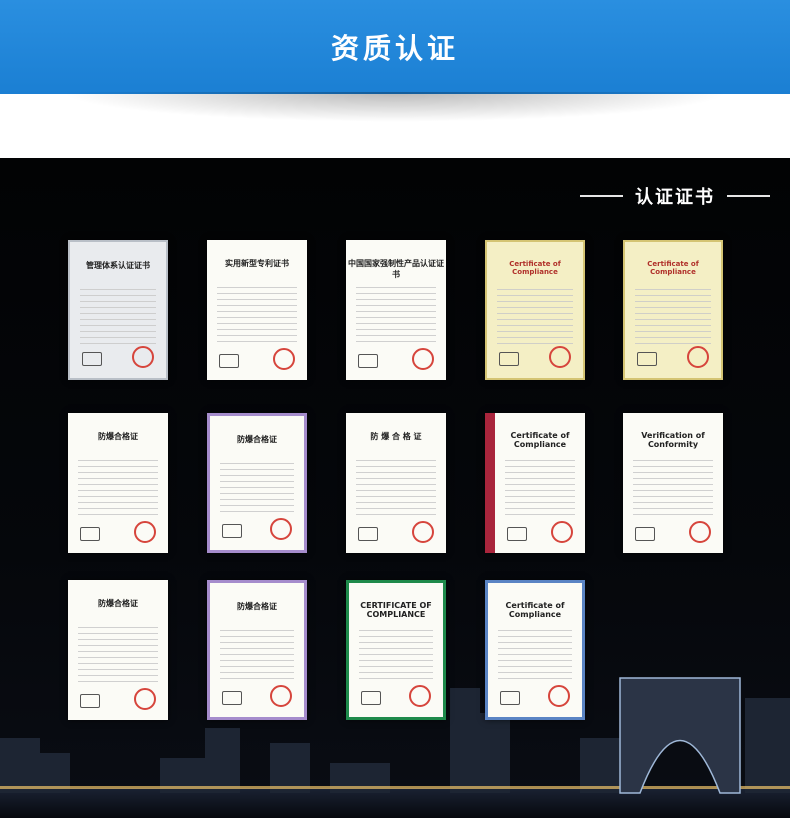 The image size is (790, 818). What do you see at coordinates (673, 440) in the screenshot?
I see `certificate-title: Verification of Conformity` at bounding box center [673, 440].